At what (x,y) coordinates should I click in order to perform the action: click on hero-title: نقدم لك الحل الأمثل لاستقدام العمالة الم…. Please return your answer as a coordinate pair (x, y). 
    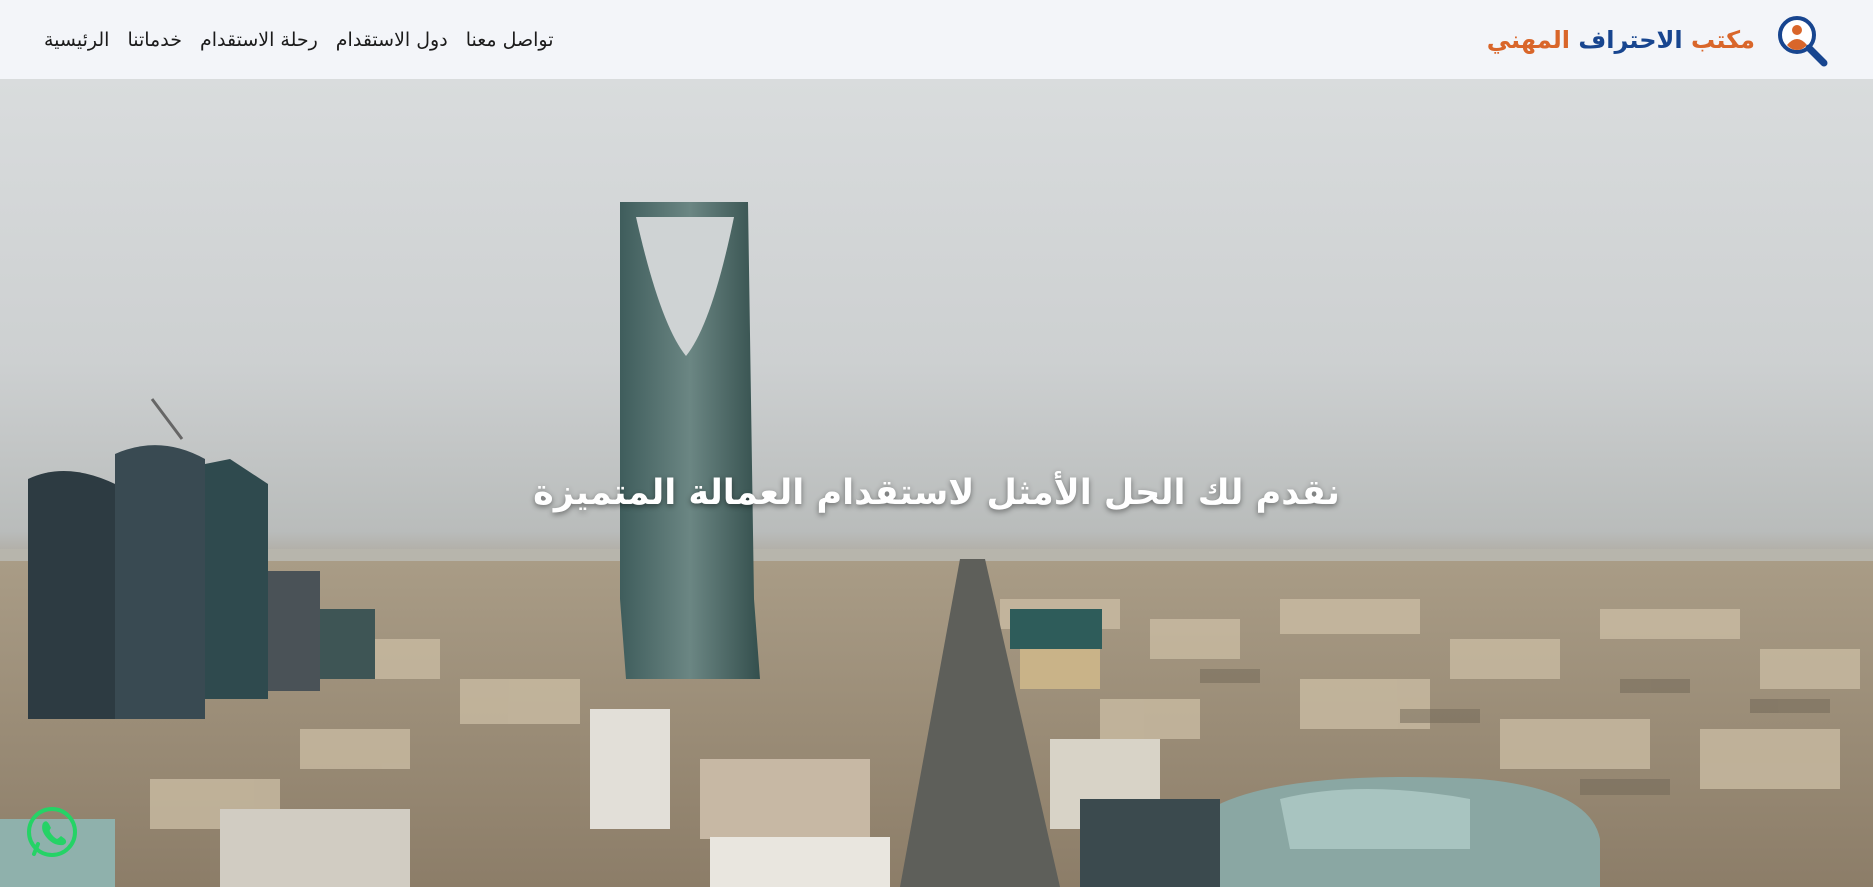
    Looking at the image, I should click on (936, 493).